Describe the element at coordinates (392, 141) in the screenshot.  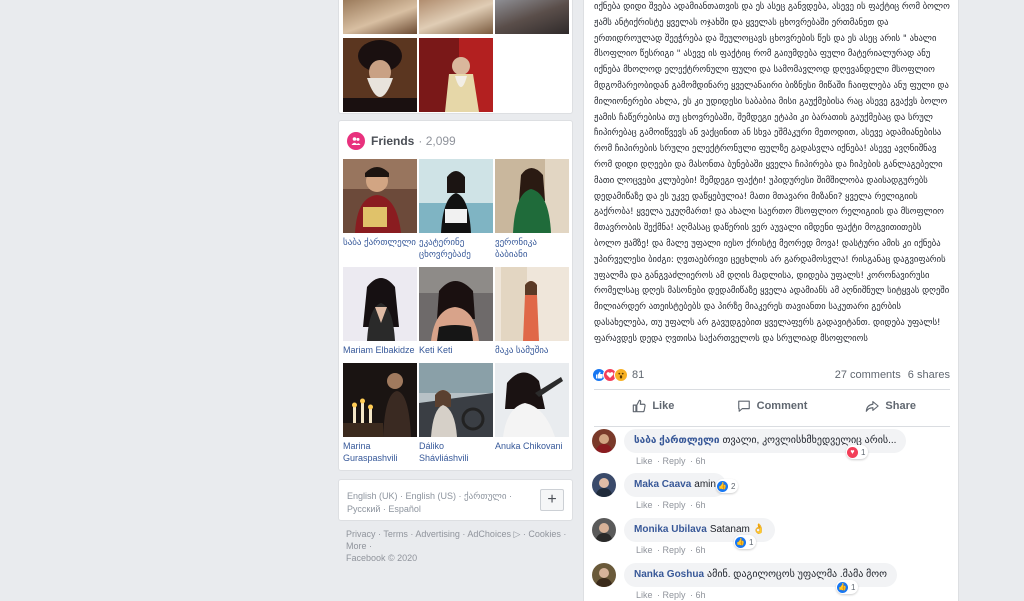
I see `friends-title: Friends` at that location.